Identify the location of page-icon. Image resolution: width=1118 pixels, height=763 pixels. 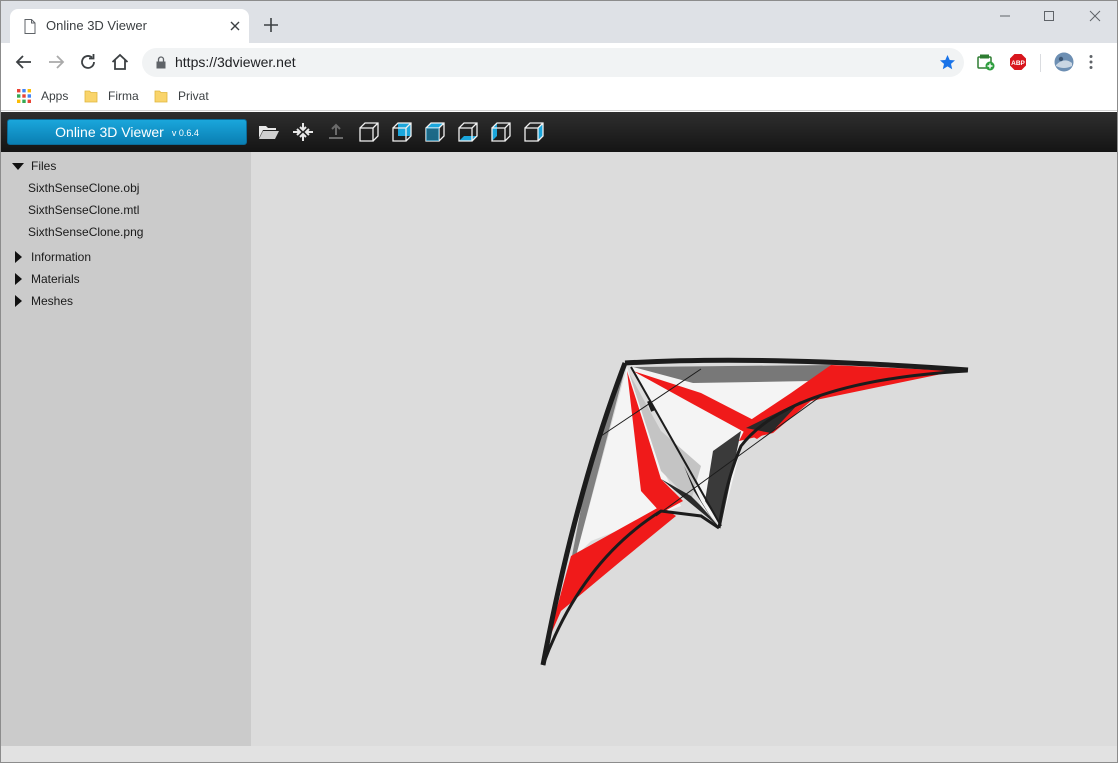
(30, 26).